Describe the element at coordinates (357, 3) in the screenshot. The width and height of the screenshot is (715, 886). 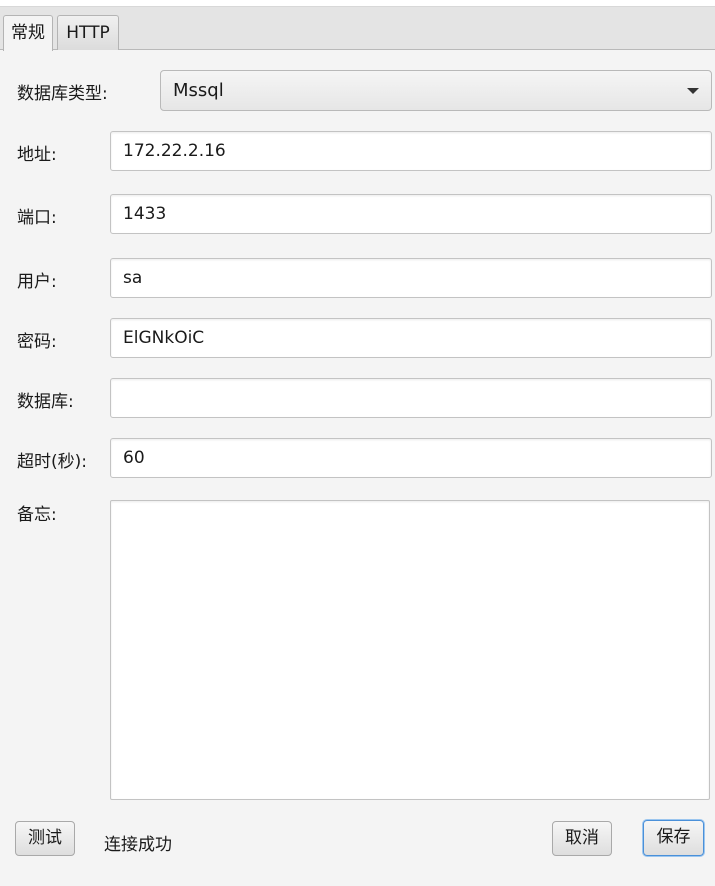
I see `title-strip` at that location.